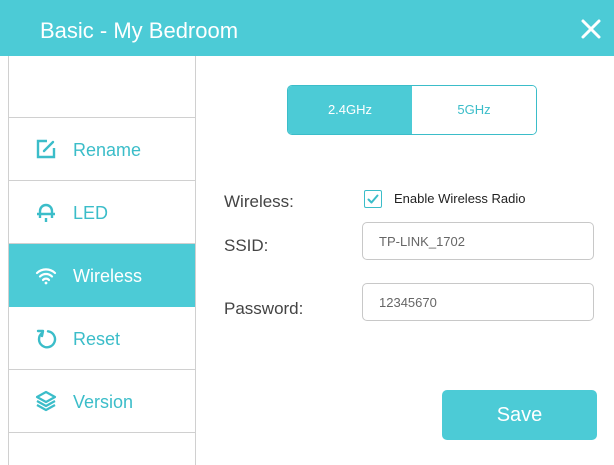 This screenshot has width=614, height=465. I want to click on wifi-icon, so click(46, 275).